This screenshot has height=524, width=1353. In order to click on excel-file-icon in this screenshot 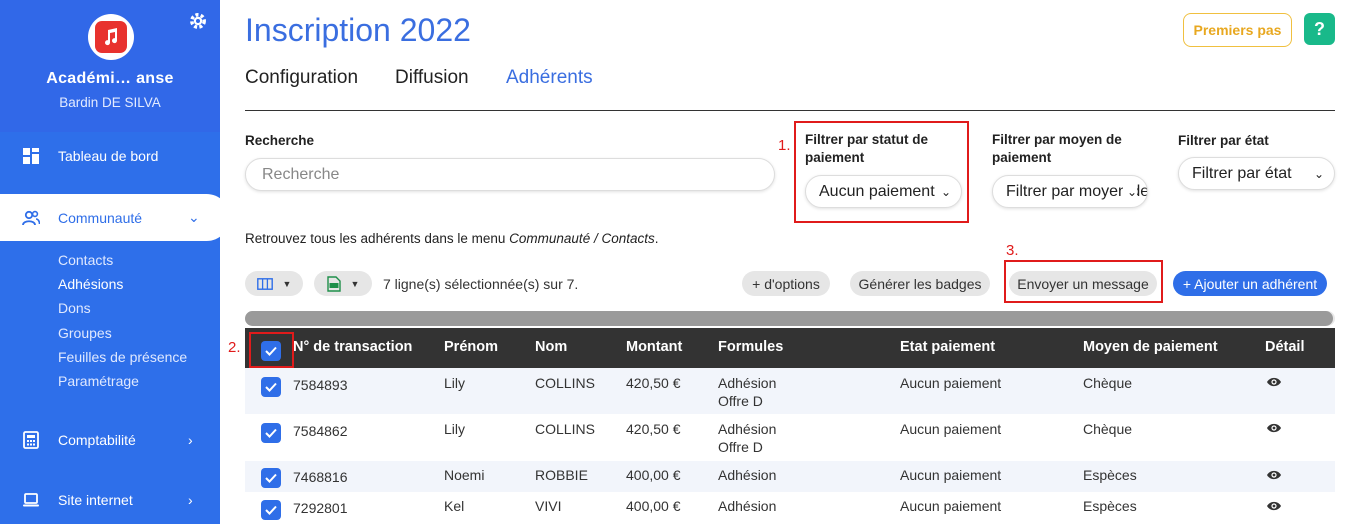, I will do `click(333, 283)`.